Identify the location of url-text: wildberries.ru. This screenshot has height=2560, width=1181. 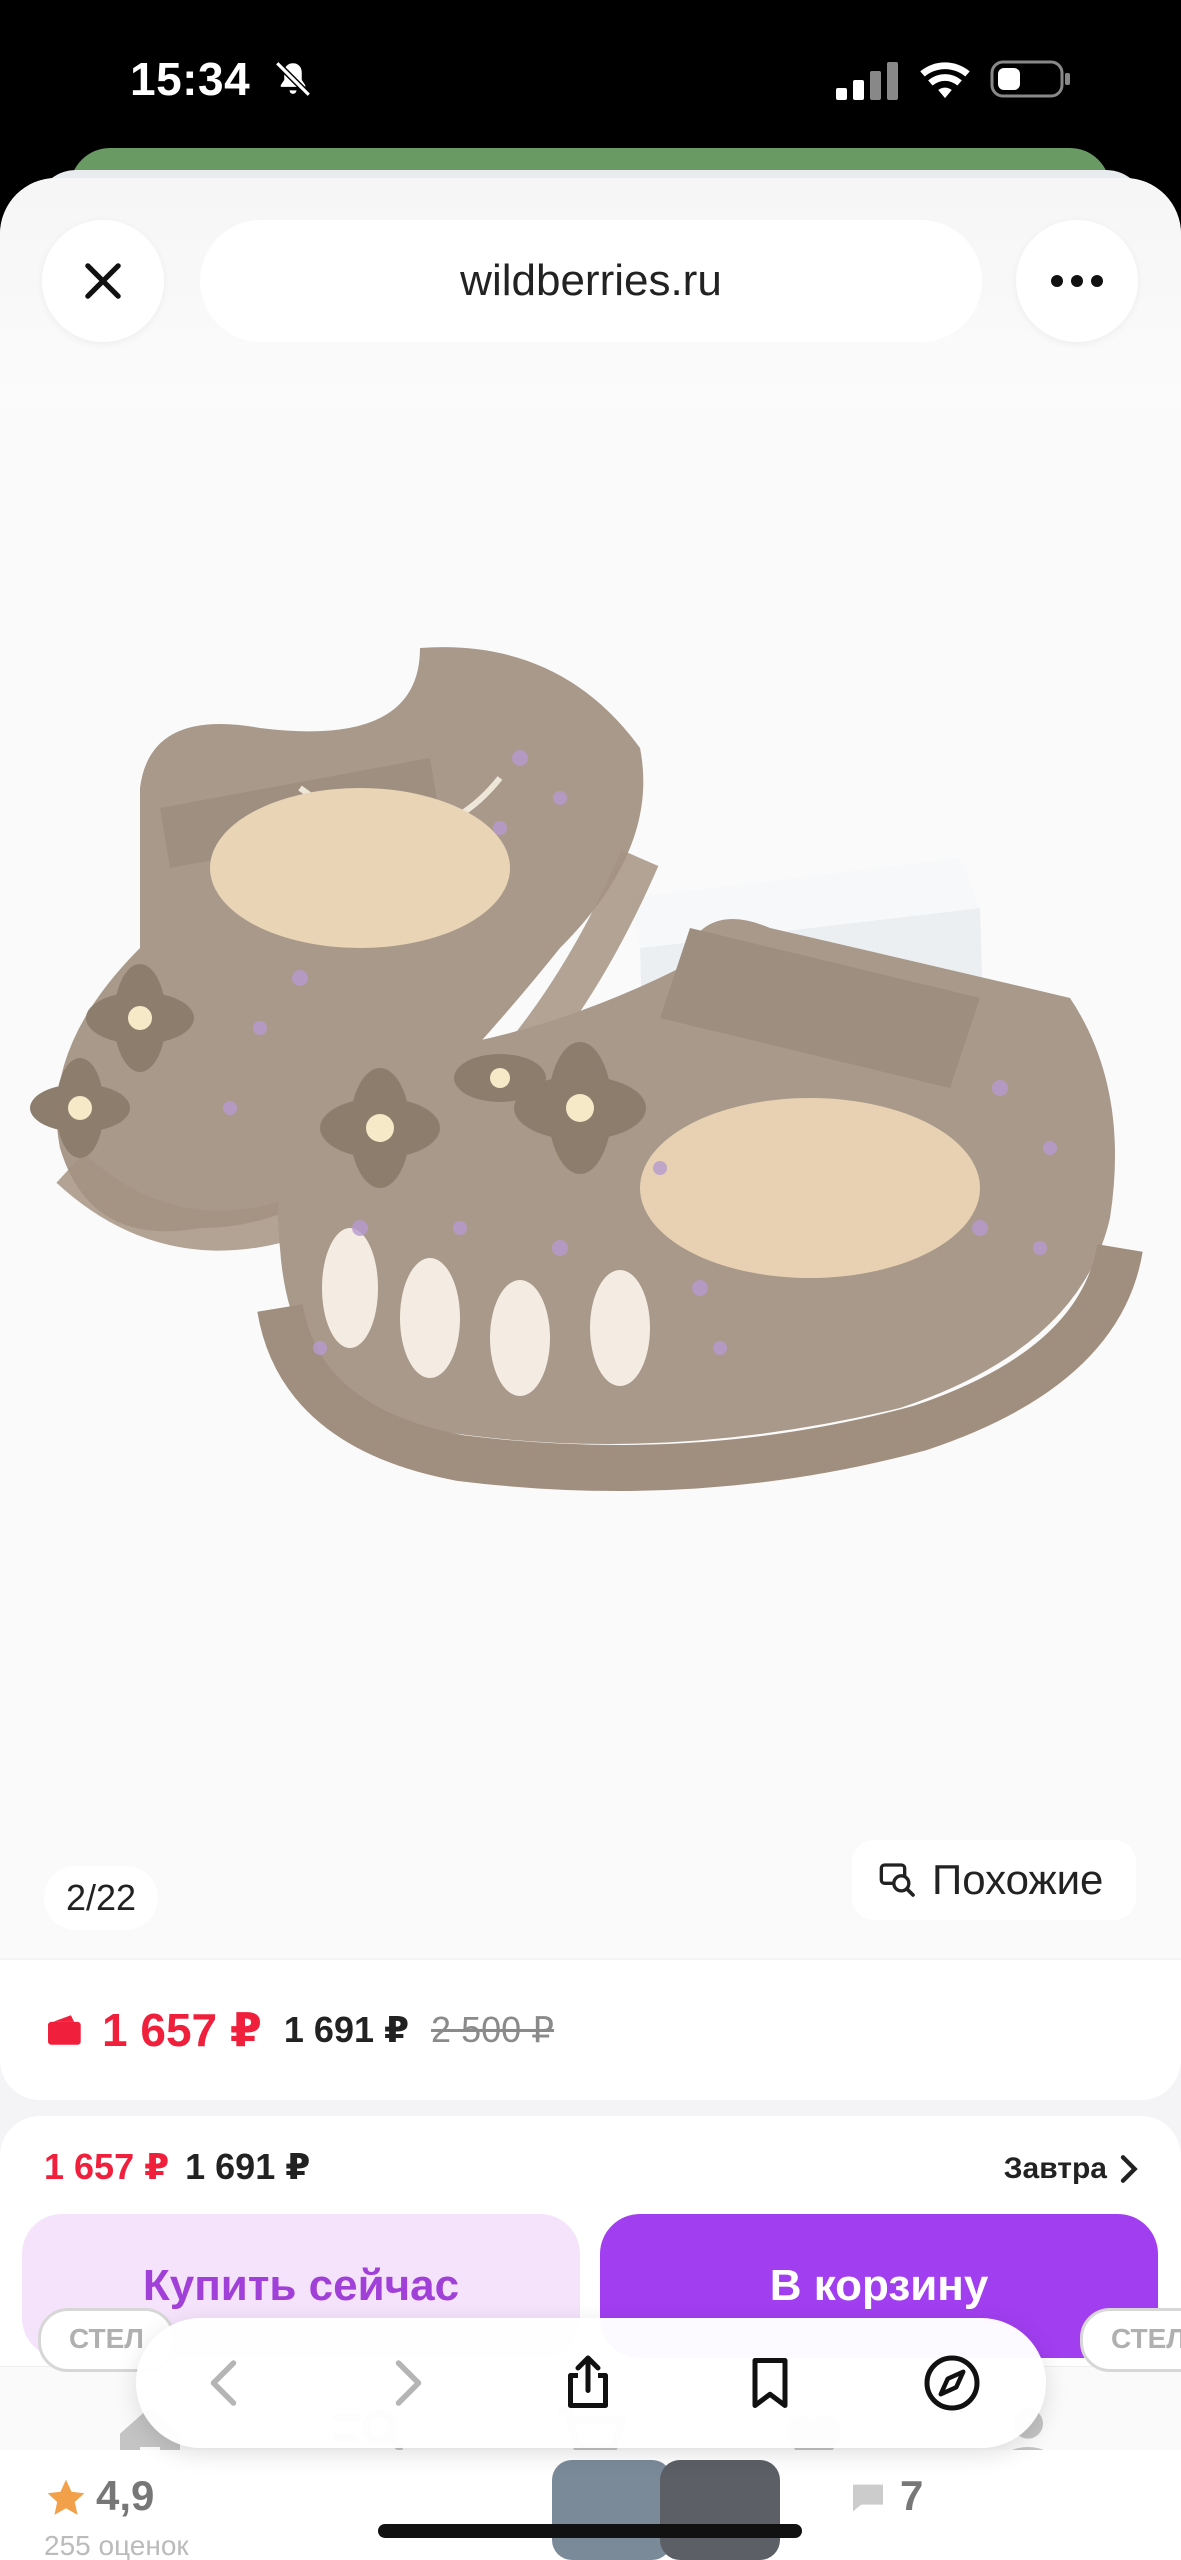
(591, 280).